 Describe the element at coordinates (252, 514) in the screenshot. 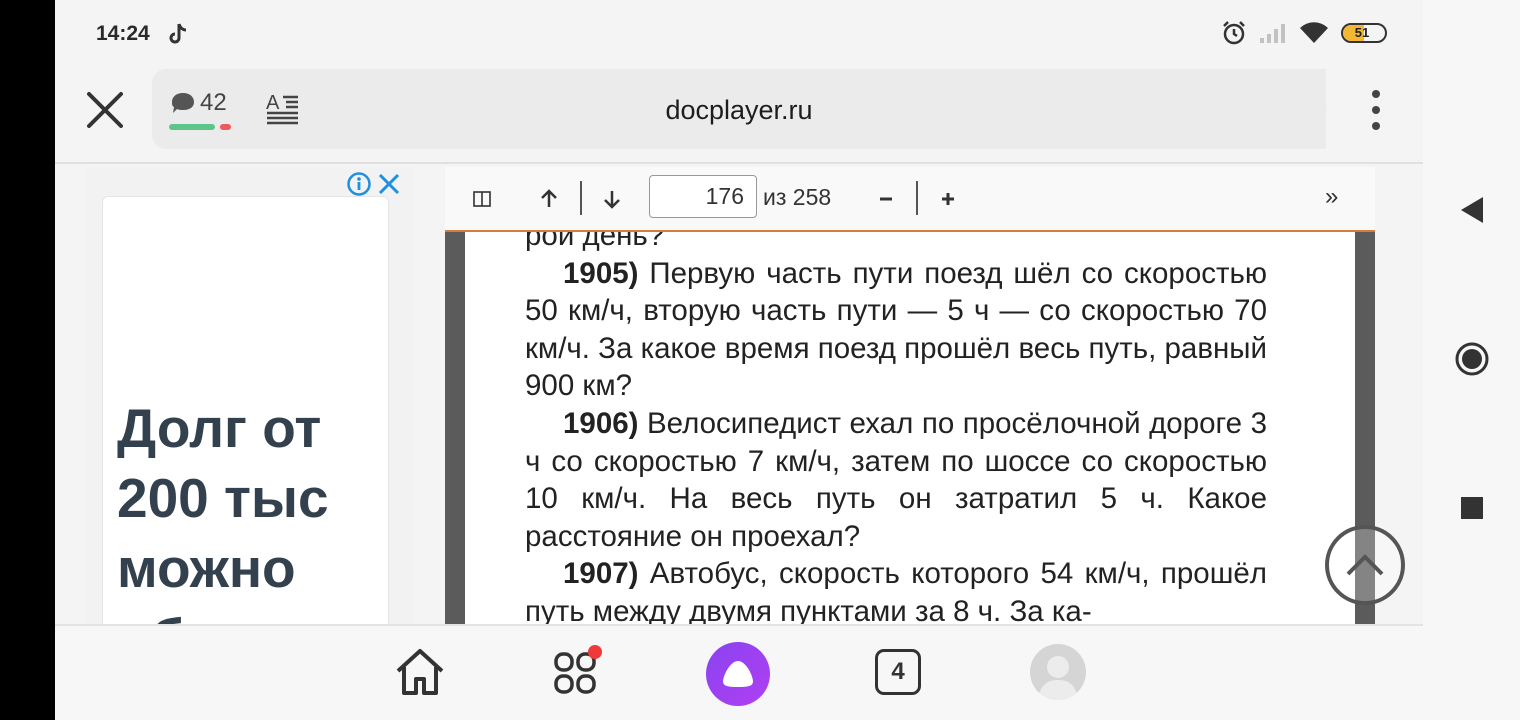

I see `ad-text: Долг от 200 тыс можно обнулить` at that location.